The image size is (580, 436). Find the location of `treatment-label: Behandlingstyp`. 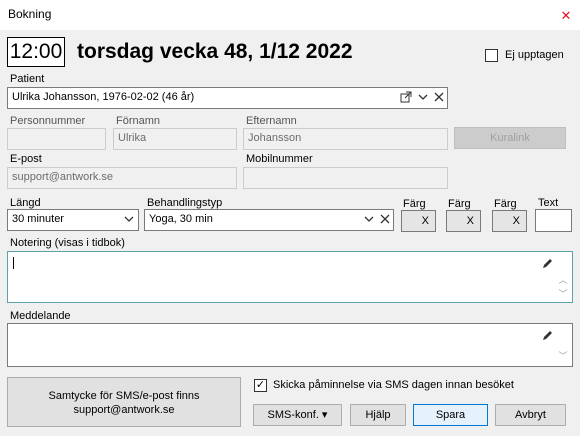

treatment-label: Behandlingstyp is located at coordinates (185, 203).